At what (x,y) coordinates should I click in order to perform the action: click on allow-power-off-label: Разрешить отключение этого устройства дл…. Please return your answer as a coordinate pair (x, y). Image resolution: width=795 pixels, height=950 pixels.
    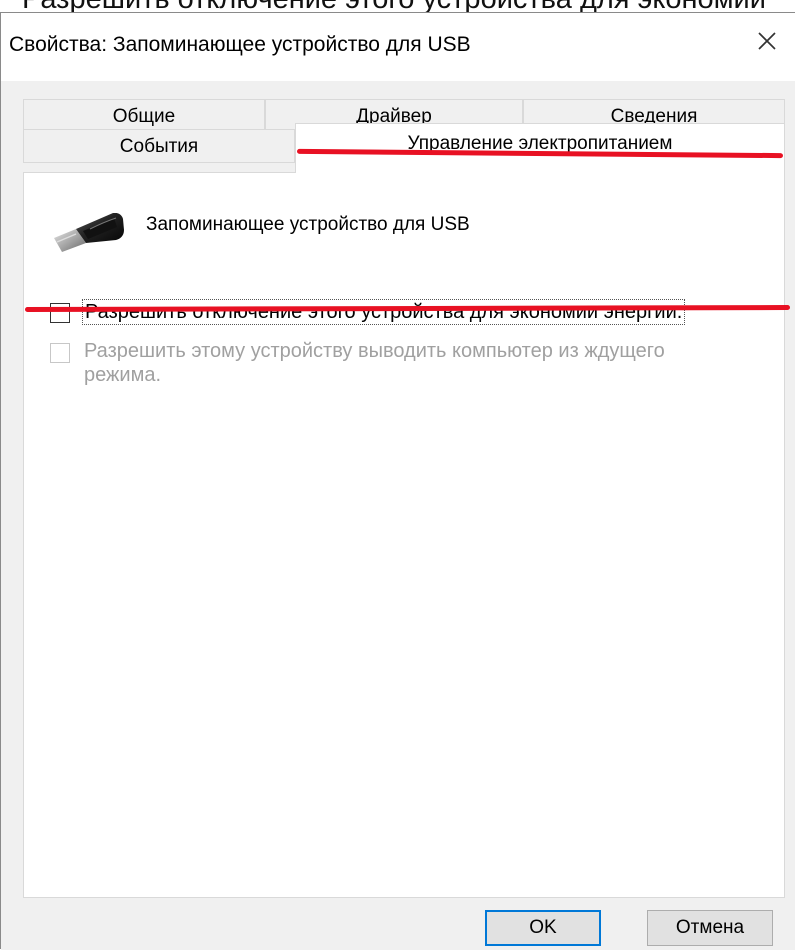
    Looking at the image, I should click on (384, 312).